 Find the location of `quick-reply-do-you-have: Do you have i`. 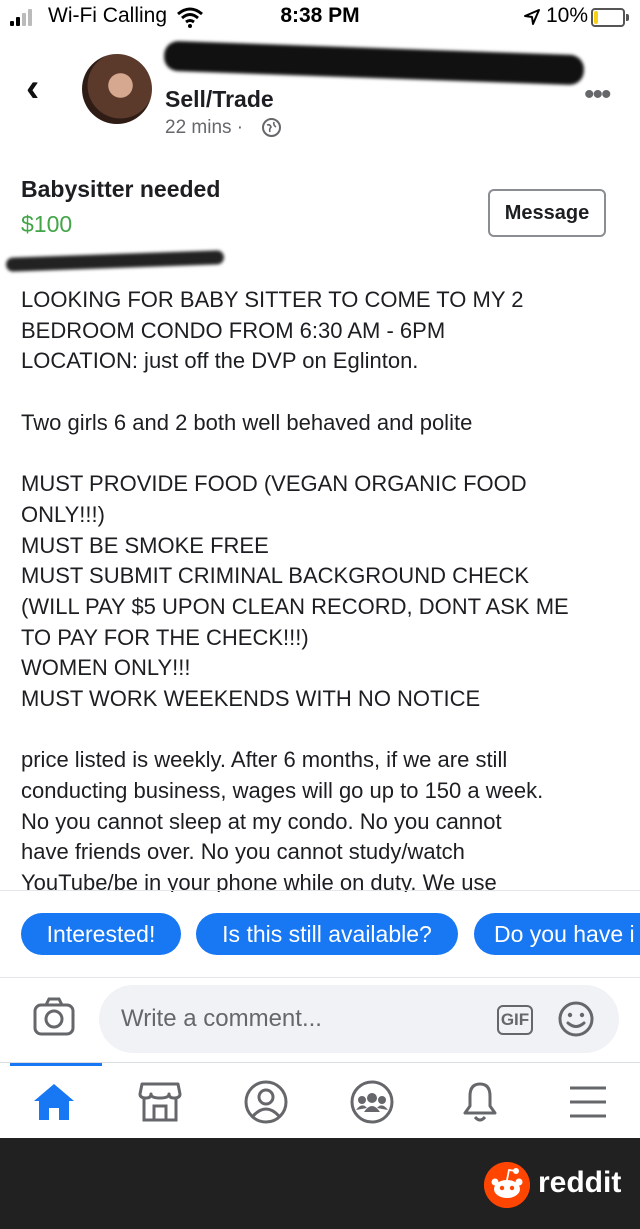

quick-reply-do-you-have: Do you have i is located at coordinates (557, 934).